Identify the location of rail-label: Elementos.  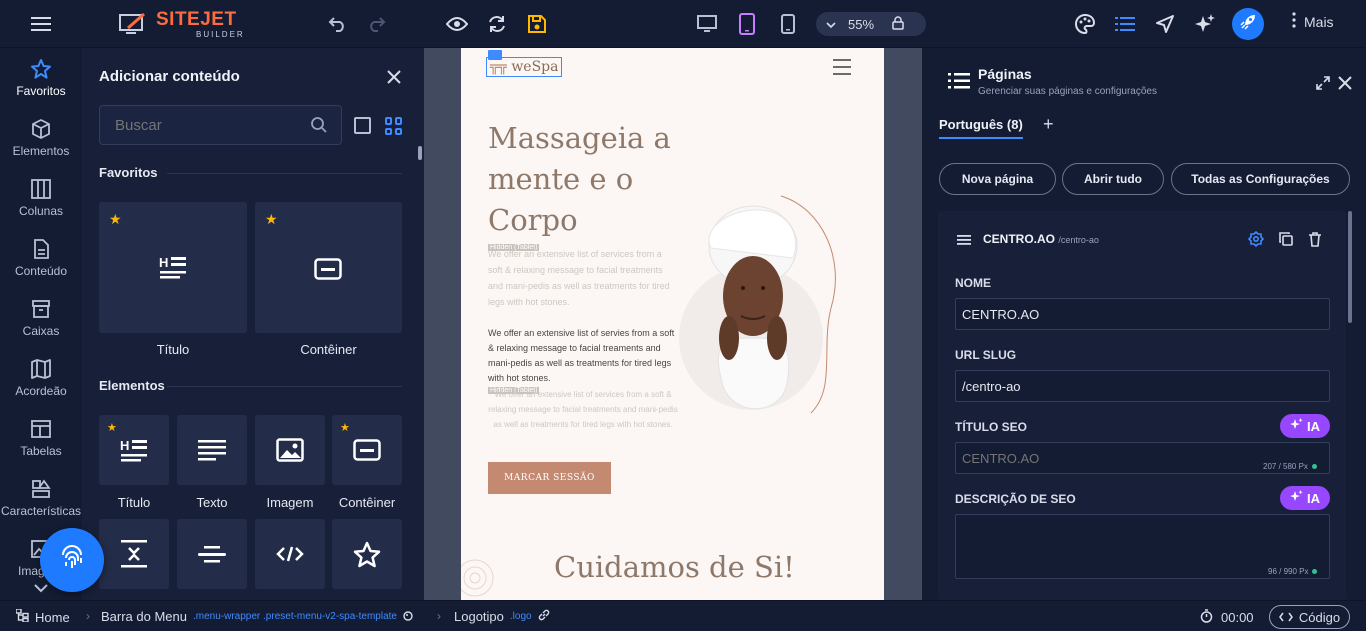
(41, 151).